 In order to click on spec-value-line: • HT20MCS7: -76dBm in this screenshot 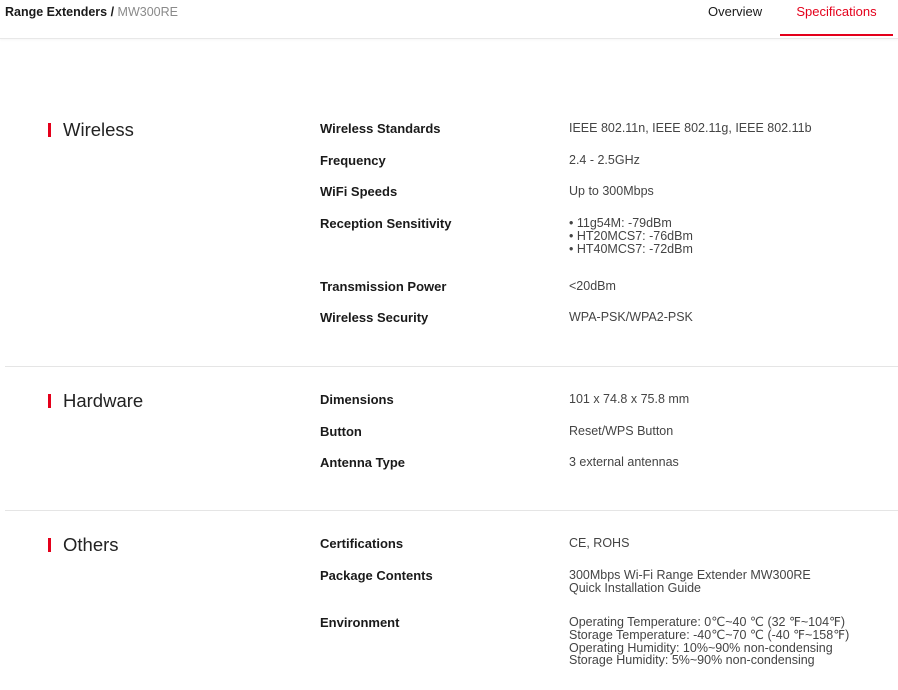, I will do `click(631, 235)`.